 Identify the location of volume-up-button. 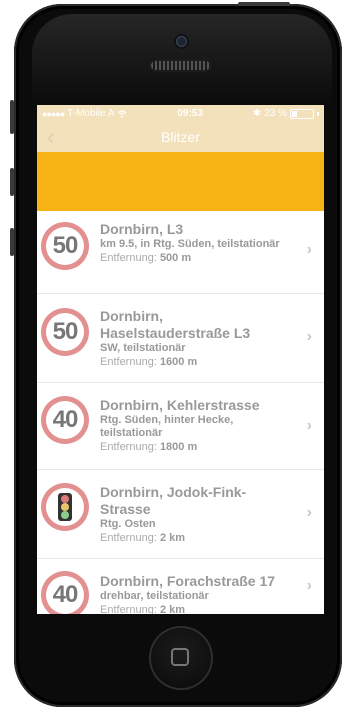
(12, 182).